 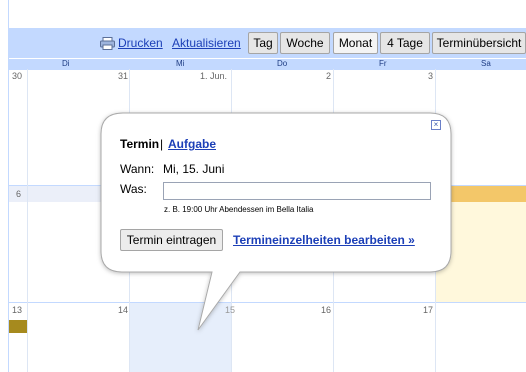 What do you see at coordinates (486, 63) in the screenshot?
I see `day-name-sat: Sa` at bounding box center [486, 63].